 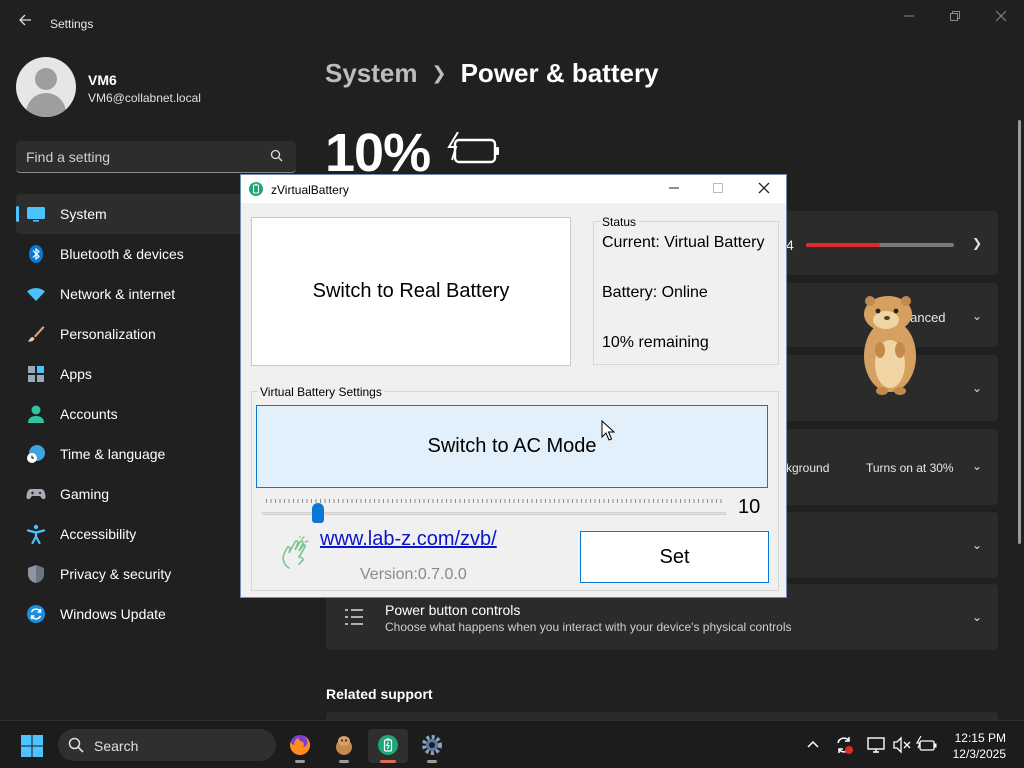 I want to click on taskbar-search-box: Search, so click(x=167, y=745).